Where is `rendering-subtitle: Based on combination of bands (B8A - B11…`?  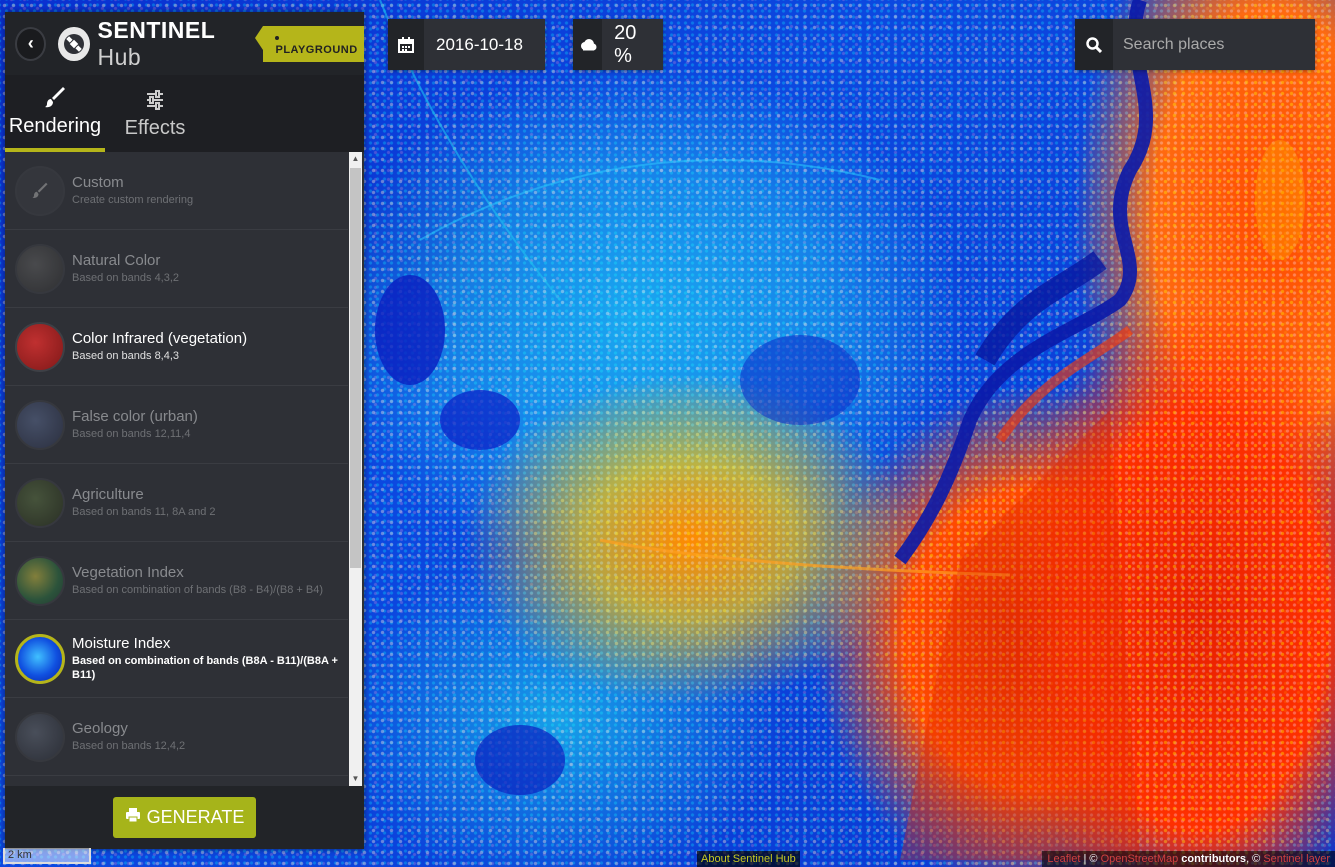
rendering-subtitle: Based on combination of bands (B8A - B11… is located at coordinates (205, 668).